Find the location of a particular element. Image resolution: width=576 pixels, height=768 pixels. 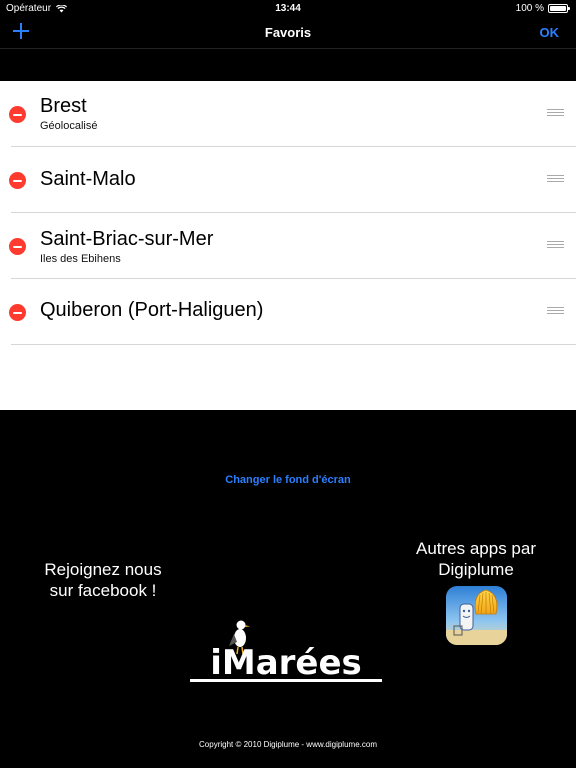

facebook-text-line2: sur facebook ! is located at coordinates (103, 590).